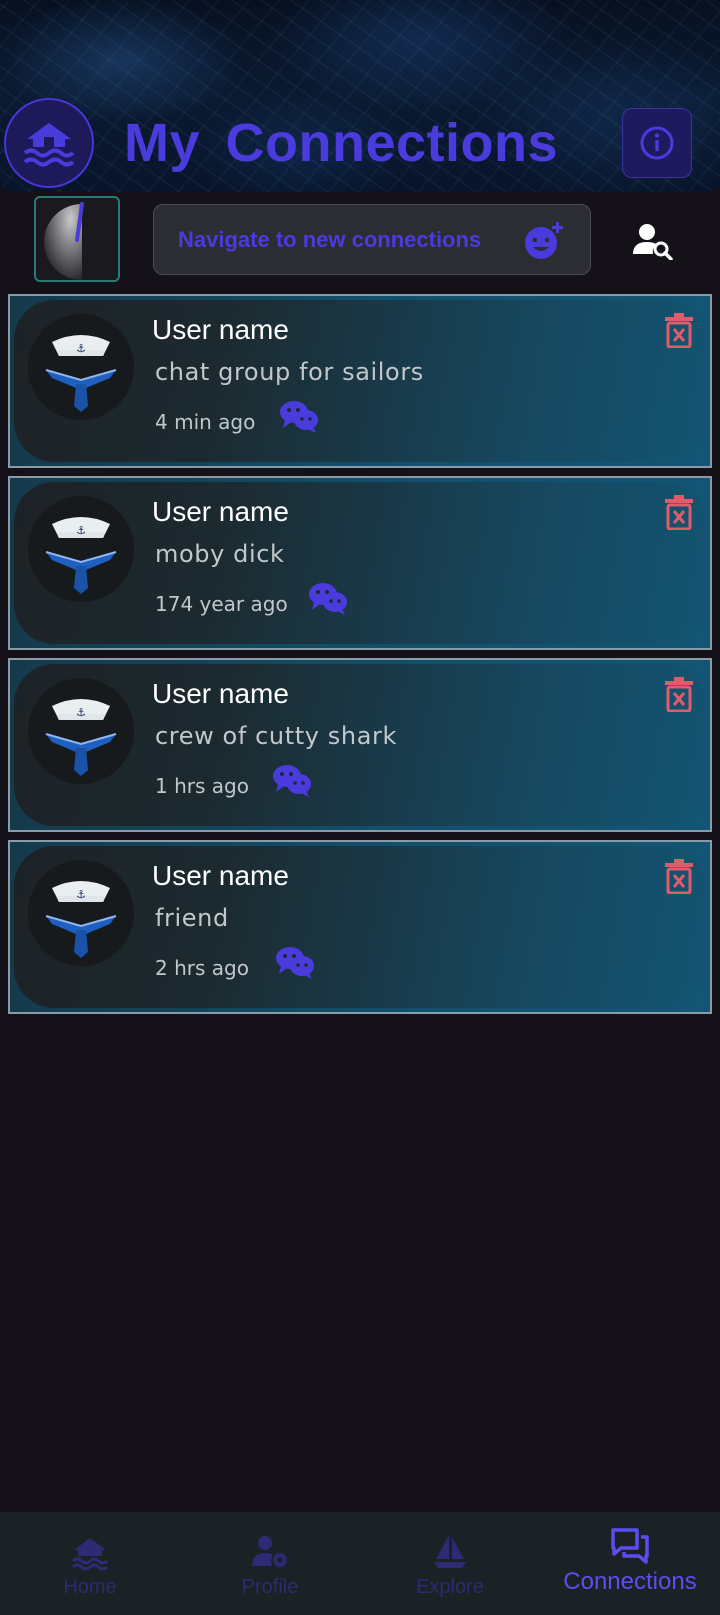  I want to click on connection-time: 4 min ago, so click(205, 422).